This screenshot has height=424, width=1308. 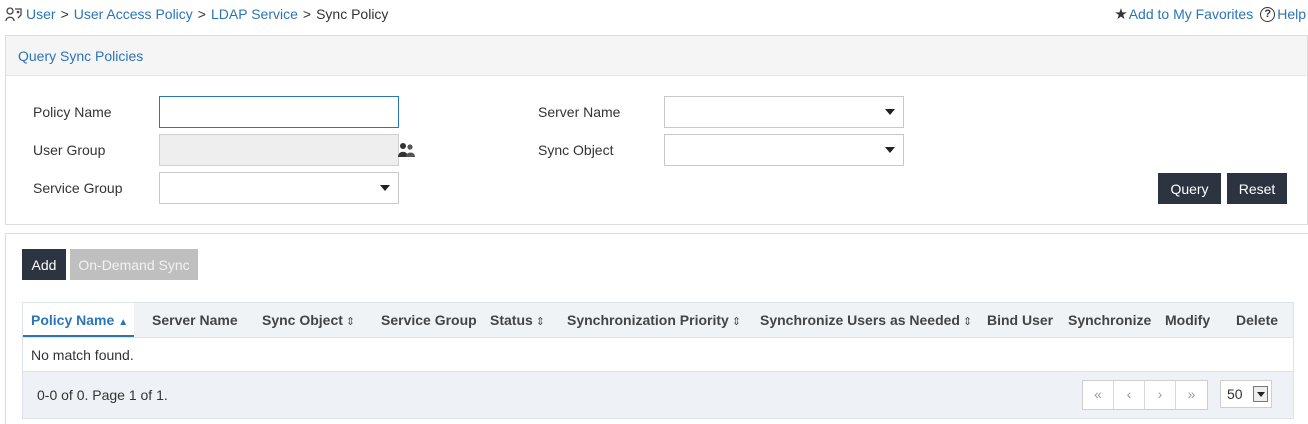 I want to click on column-header-sync-object: Sync Object ⇕, so click(x=308, y=320).